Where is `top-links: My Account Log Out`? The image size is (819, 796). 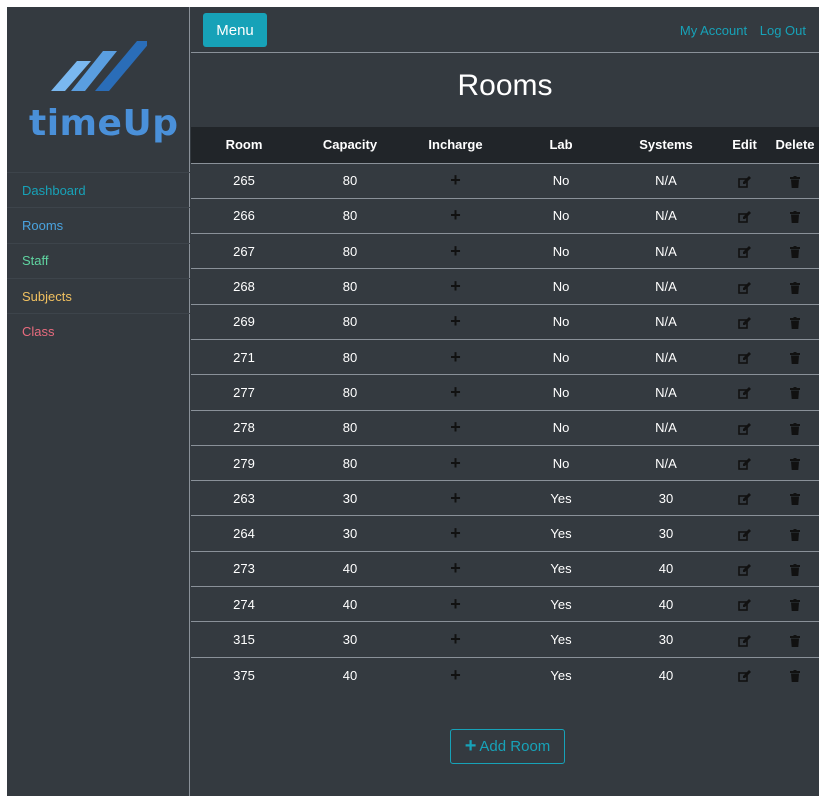 top-links: My Account Log Out is located at coordinates (738, 30).